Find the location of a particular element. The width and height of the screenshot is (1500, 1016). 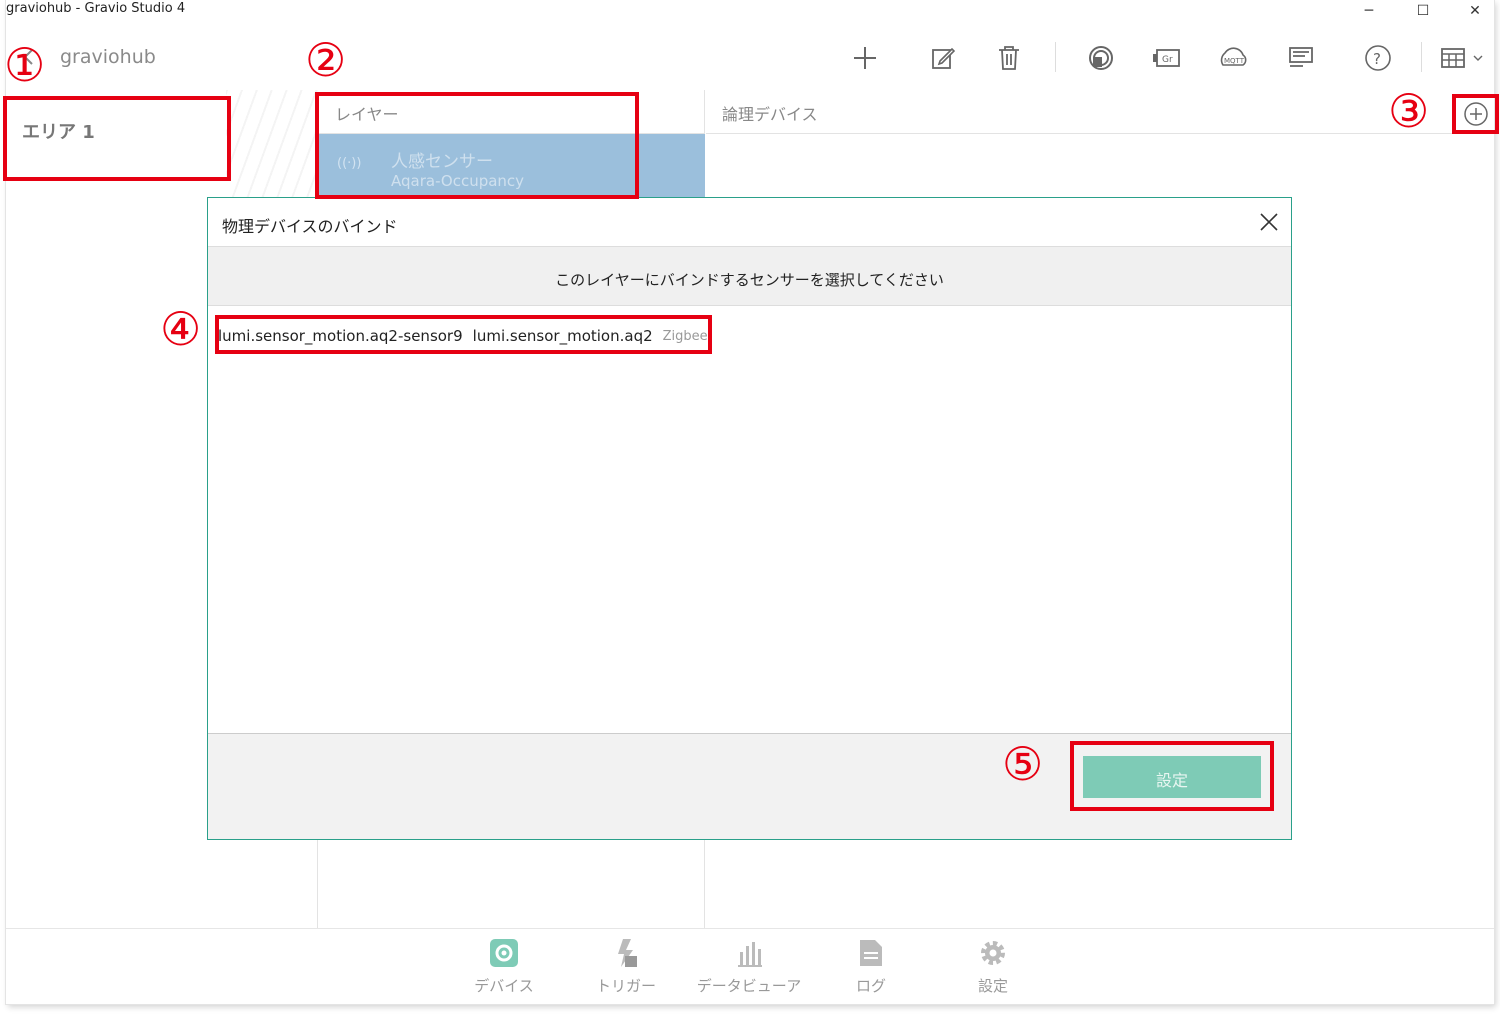

highlight-box-area is located at coordinates (117, 138).